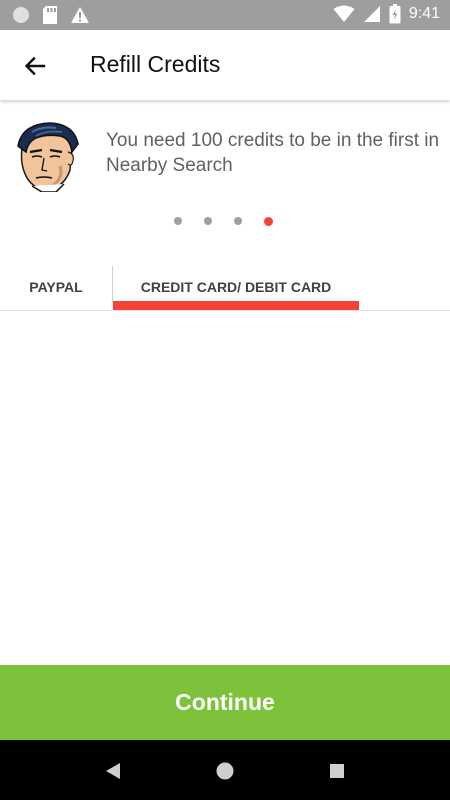 This screenshot has height=800, width=450. I want to click on back-triangle-icon, so click(113, 771).